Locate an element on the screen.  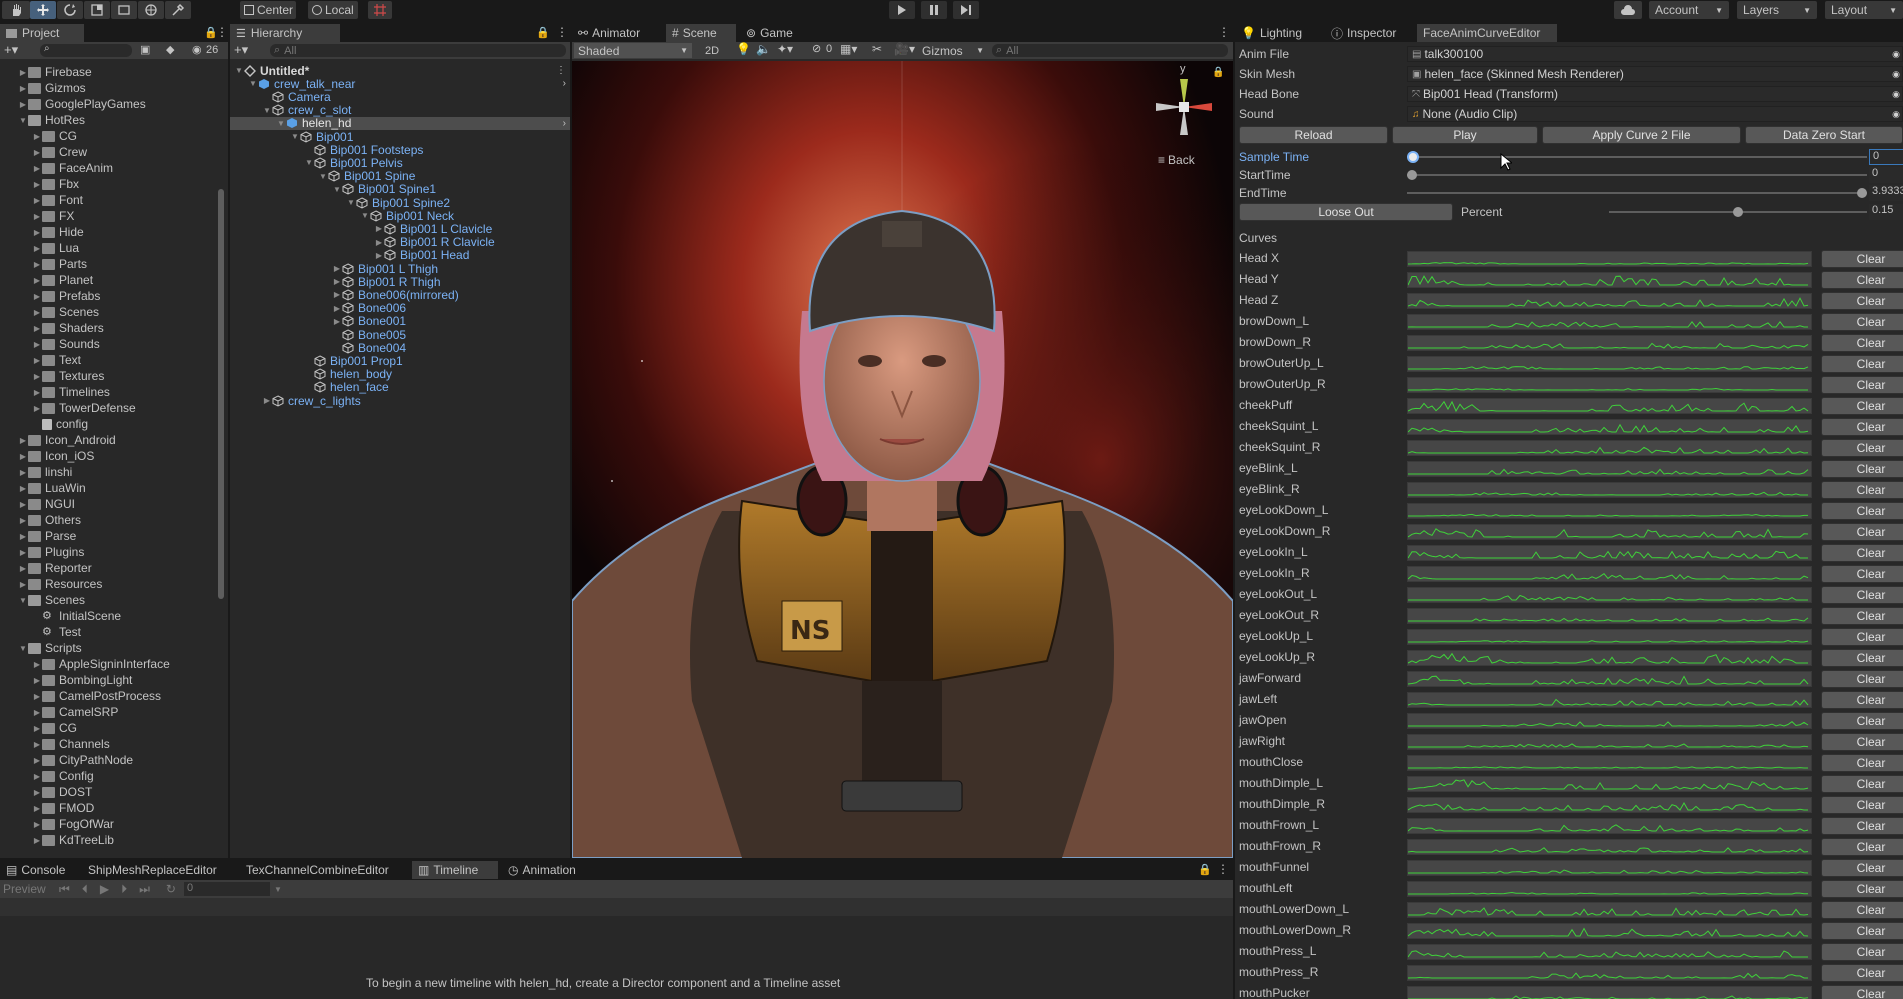
hierarchy-search-input: ⌕ All is located at coordinates (418, 50).